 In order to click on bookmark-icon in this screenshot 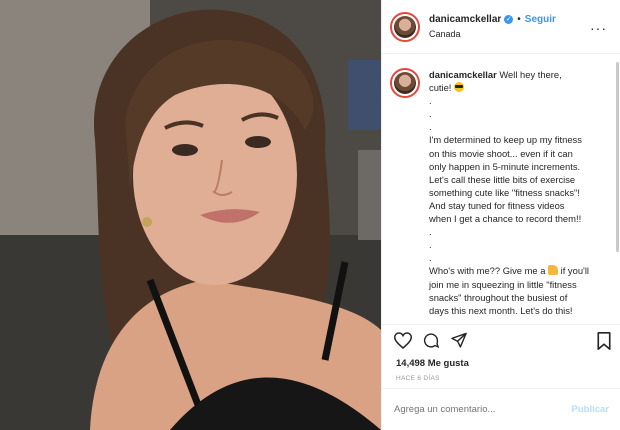, I will do `click(604, 341)`.